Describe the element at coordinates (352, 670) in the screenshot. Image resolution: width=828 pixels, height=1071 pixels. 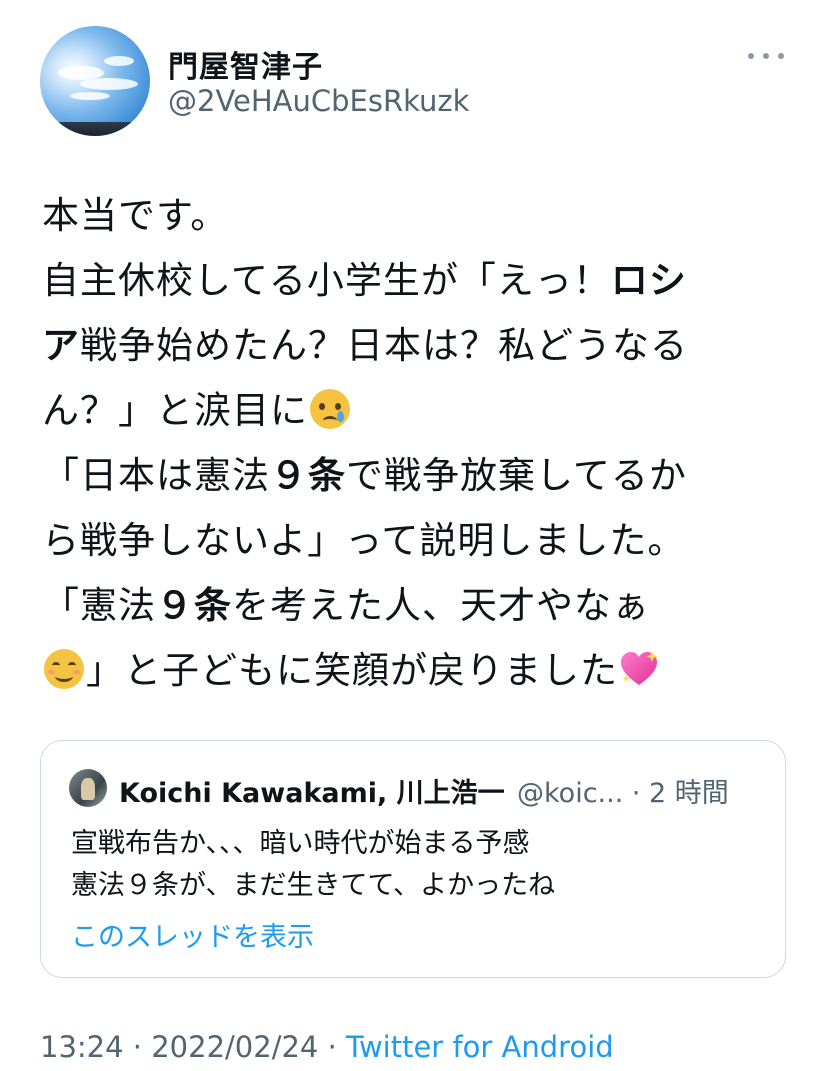
I see `tweet-text-segment: 」と子どもに笑顔が戻りました` at that location.